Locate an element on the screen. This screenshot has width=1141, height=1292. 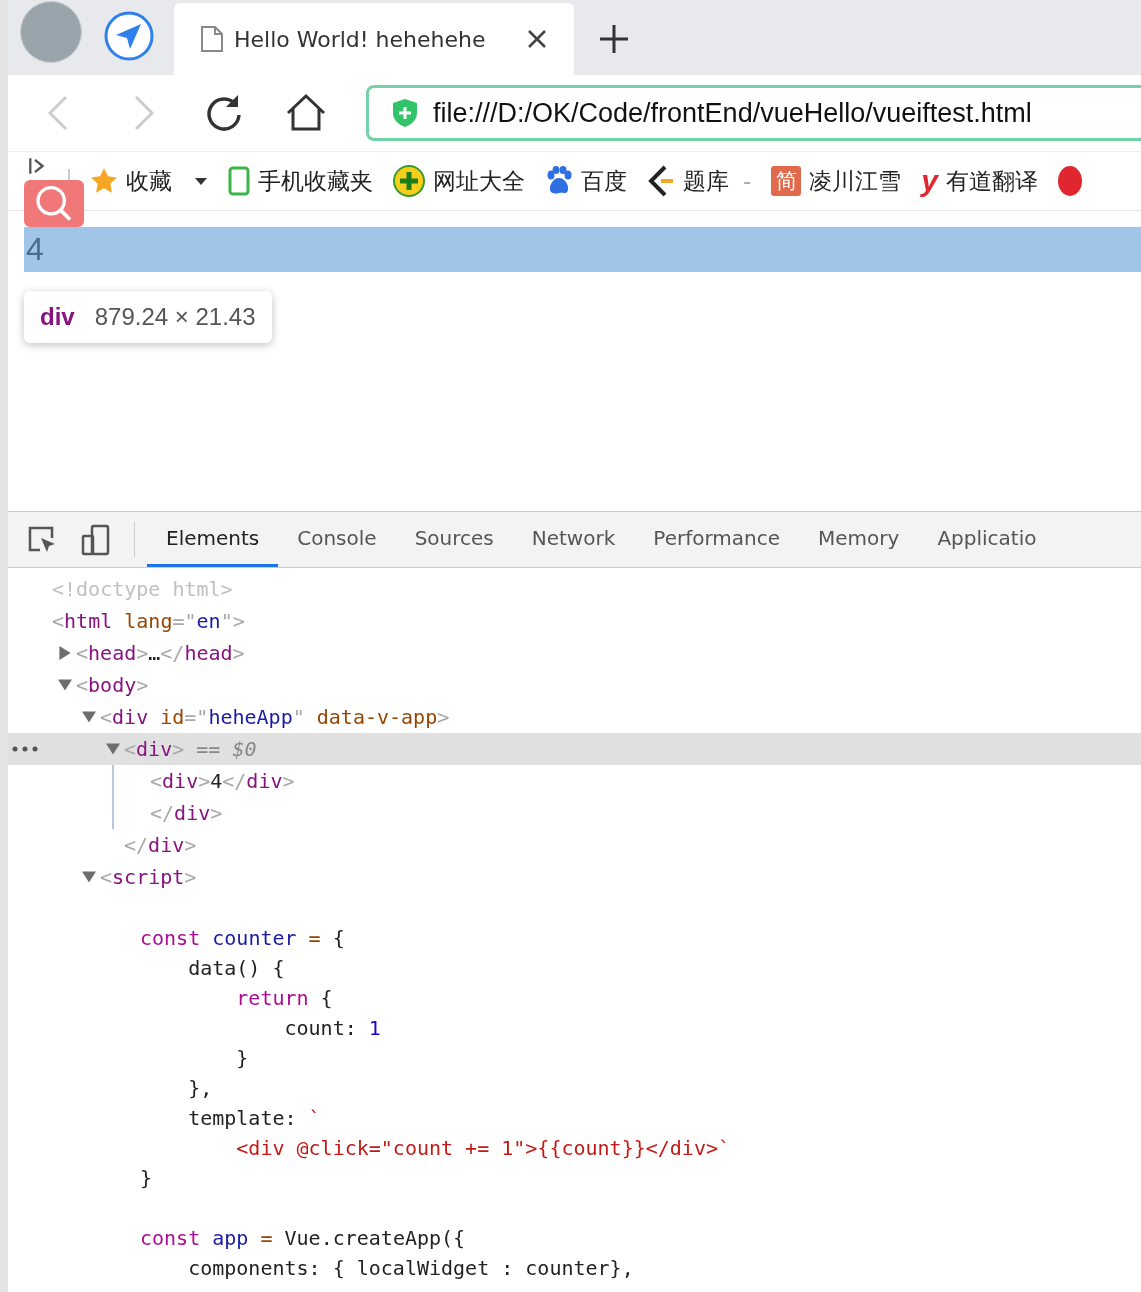
devtools-tab: Console is located at coordinates (337, 539).